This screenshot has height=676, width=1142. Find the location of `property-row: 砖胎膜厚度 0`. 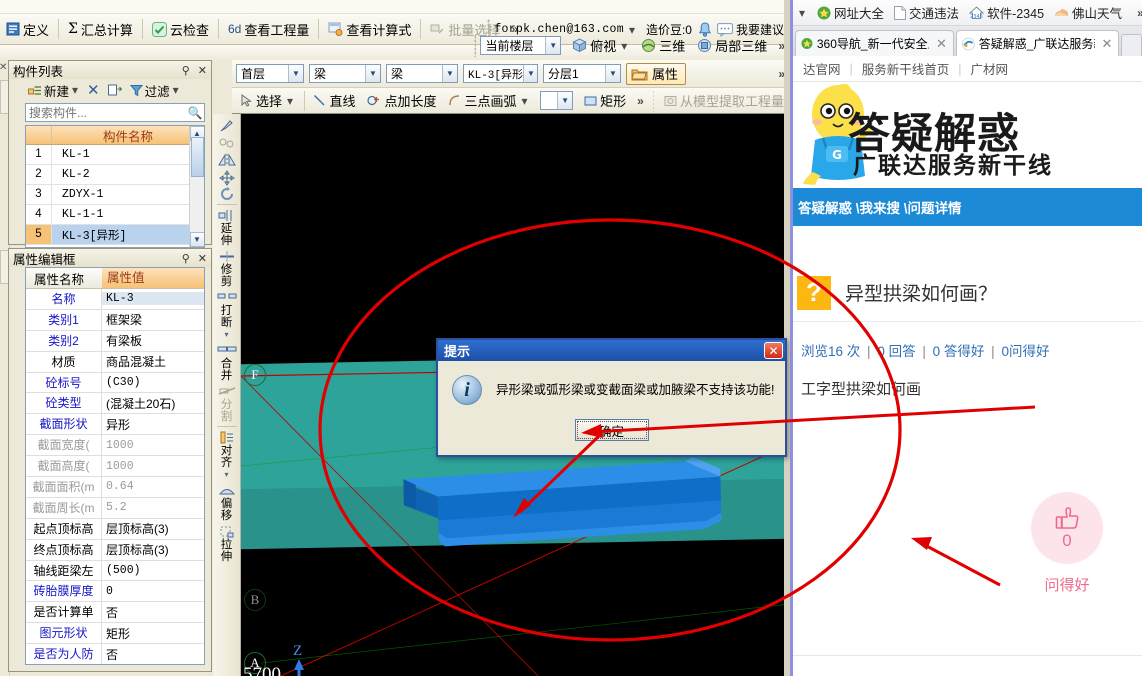

property-row: 砖胎膜厚度 0 is located at coordinates (115, 592).